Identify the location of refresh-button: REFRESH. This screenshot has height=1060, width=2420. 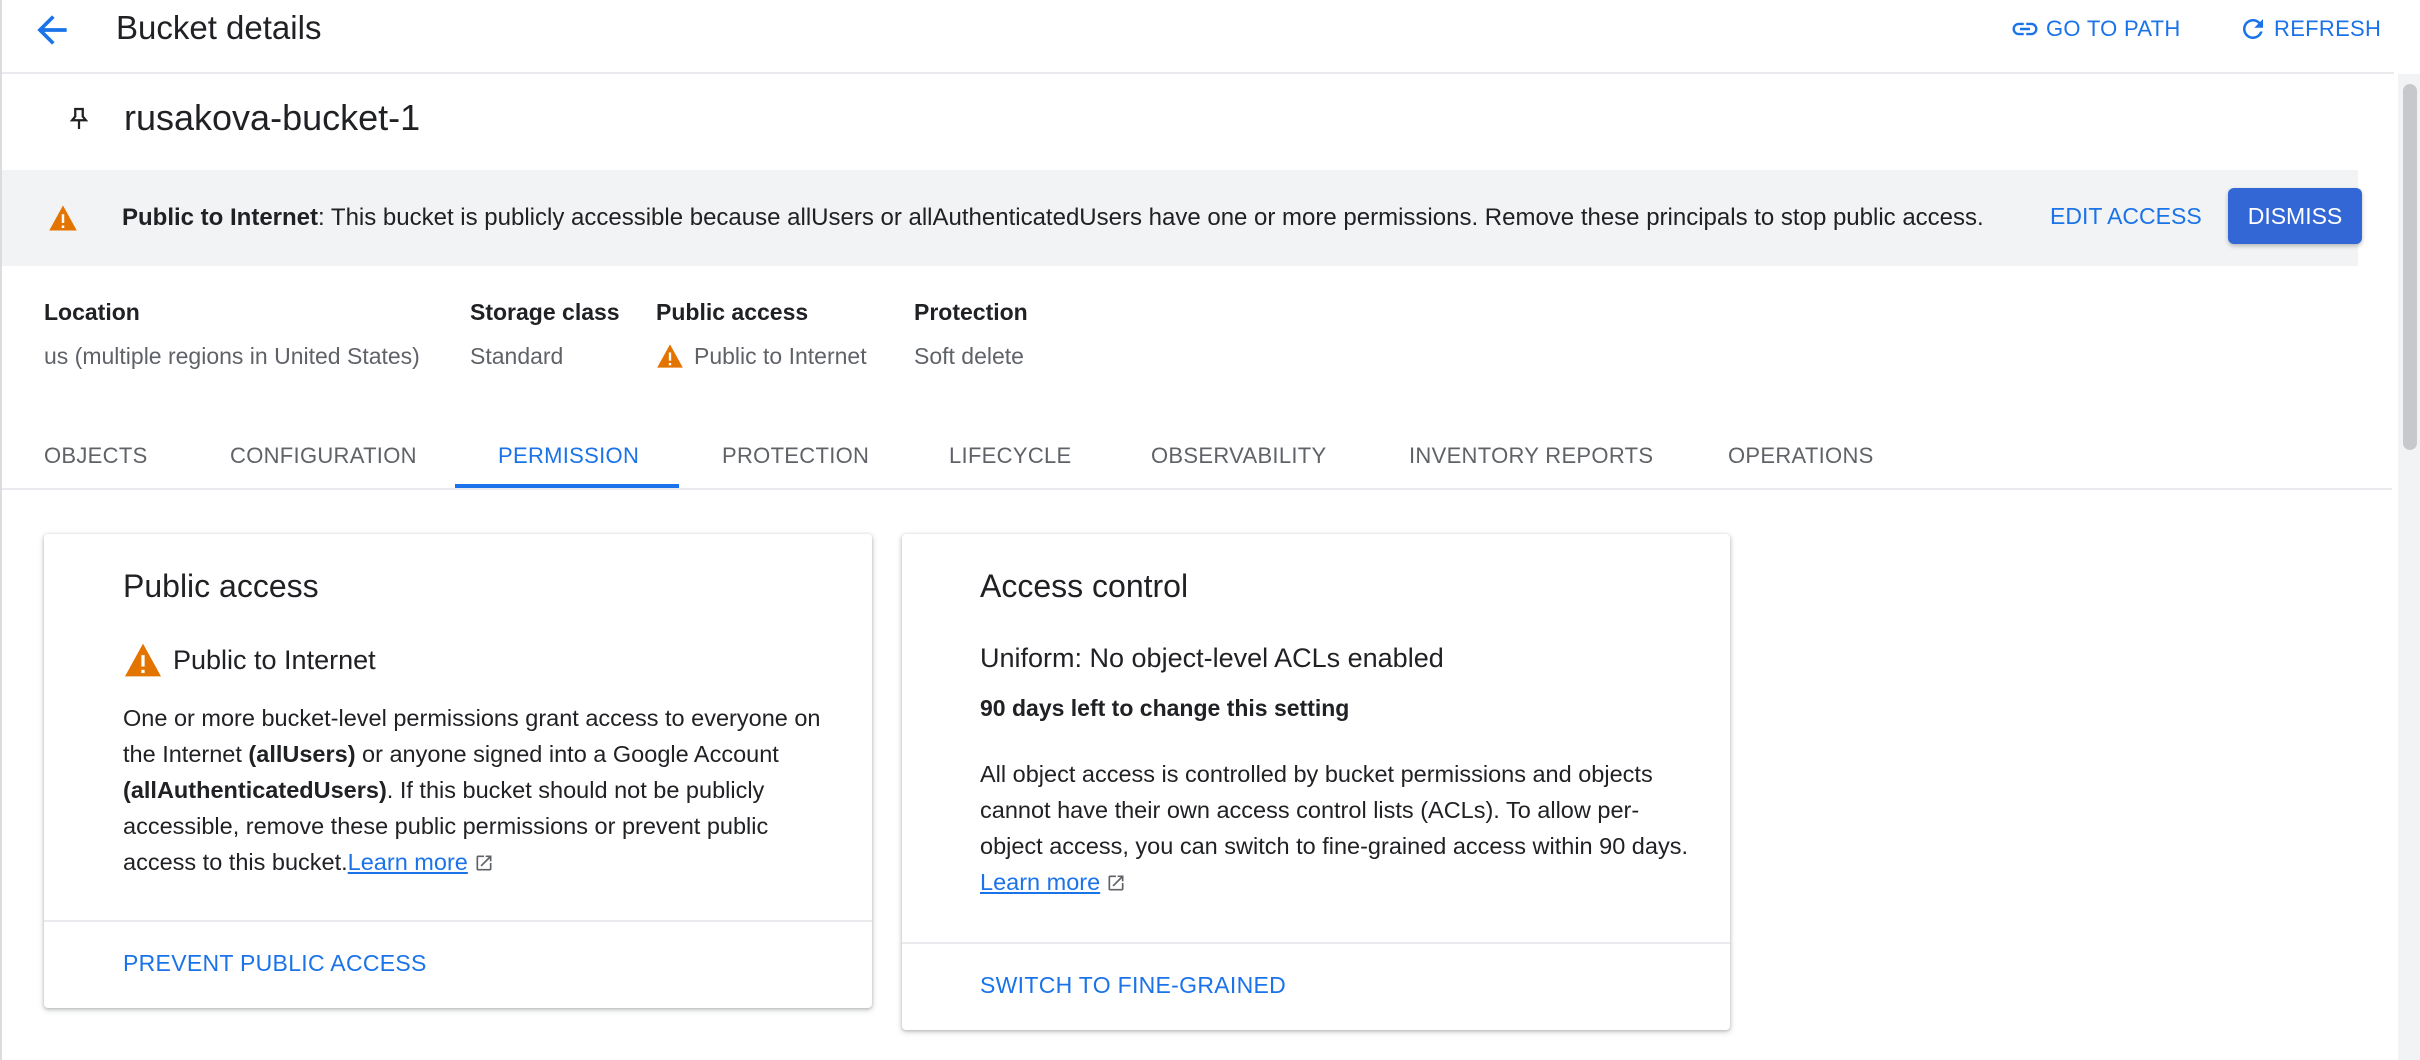
(2309, 29).